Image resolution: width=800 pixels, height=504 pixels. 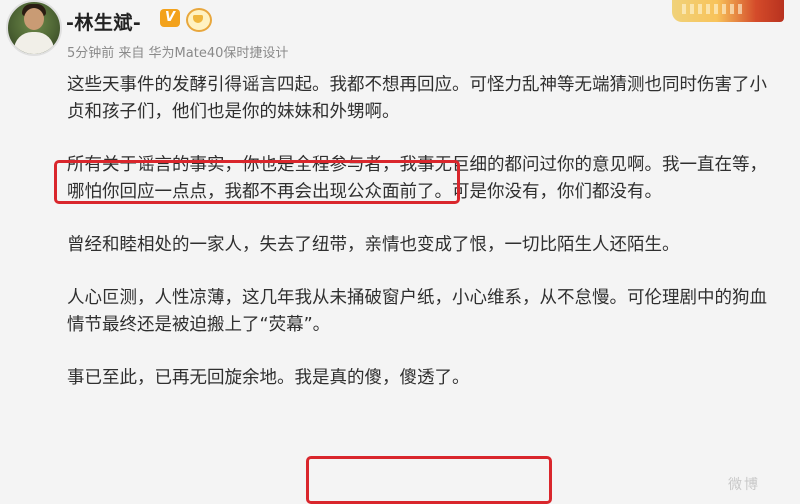 I want to click on banner-decoration, so click(x=728, y=11).